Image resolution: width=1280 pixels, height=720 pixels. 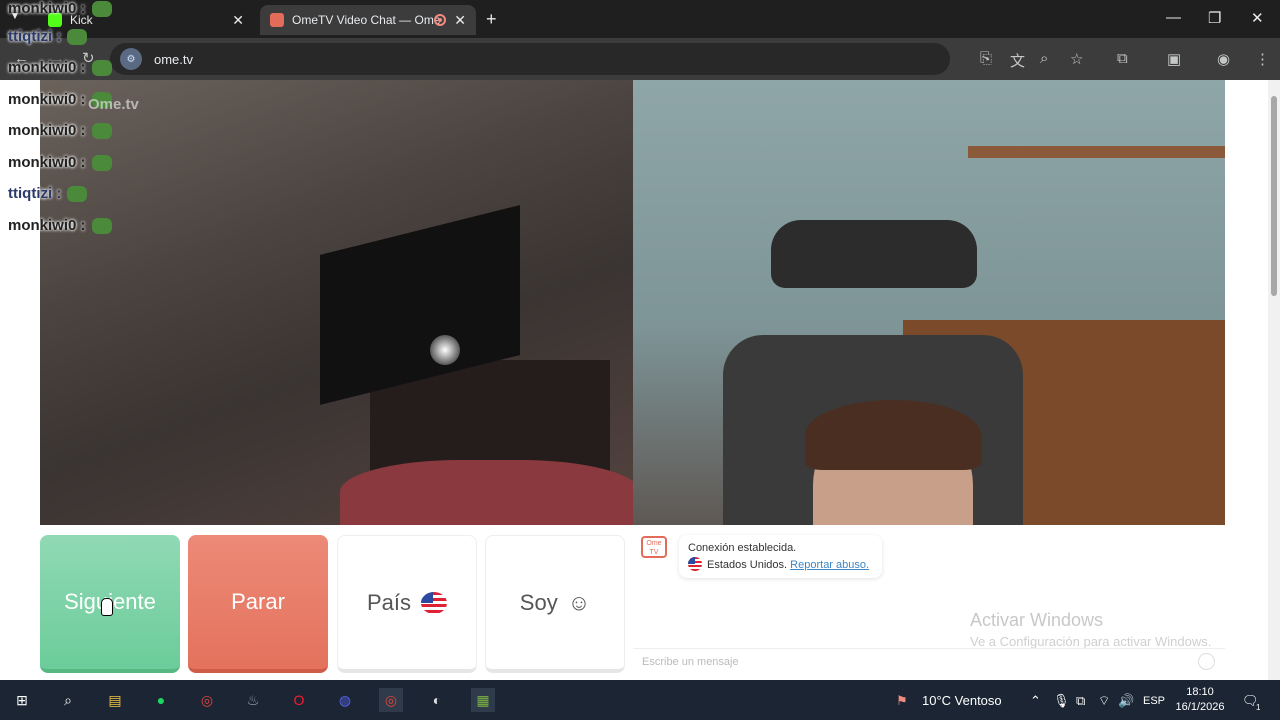 I want to click on notification-count: 1, so click(x=1258, y=707).